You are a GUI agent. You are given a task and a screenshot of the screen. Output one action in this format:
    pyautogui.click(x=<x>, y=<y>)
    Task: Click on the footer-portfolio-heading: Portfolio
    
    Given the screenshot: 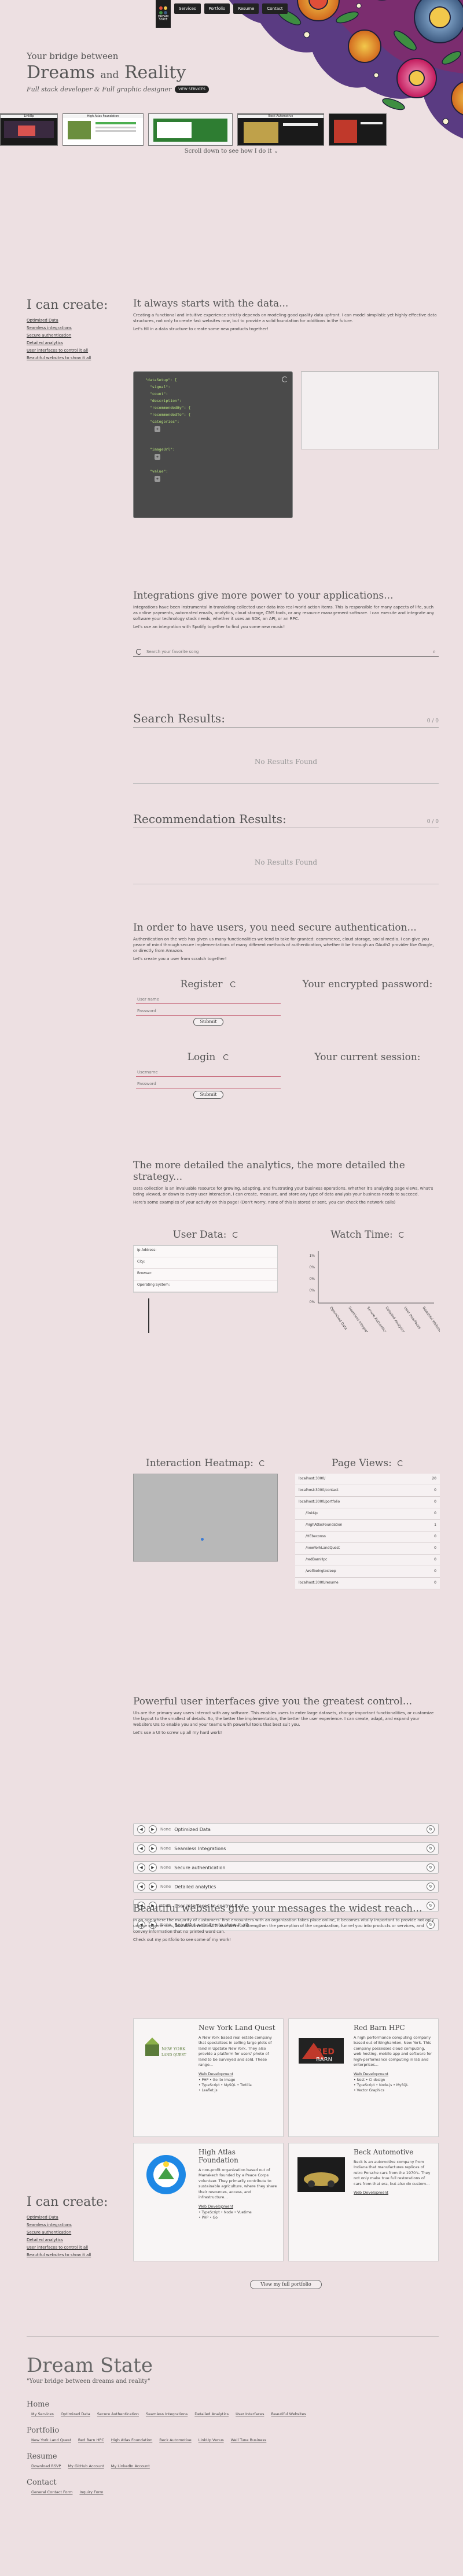 What is the action you would take?
    pyautogui.click(x=43, y=2430)
    